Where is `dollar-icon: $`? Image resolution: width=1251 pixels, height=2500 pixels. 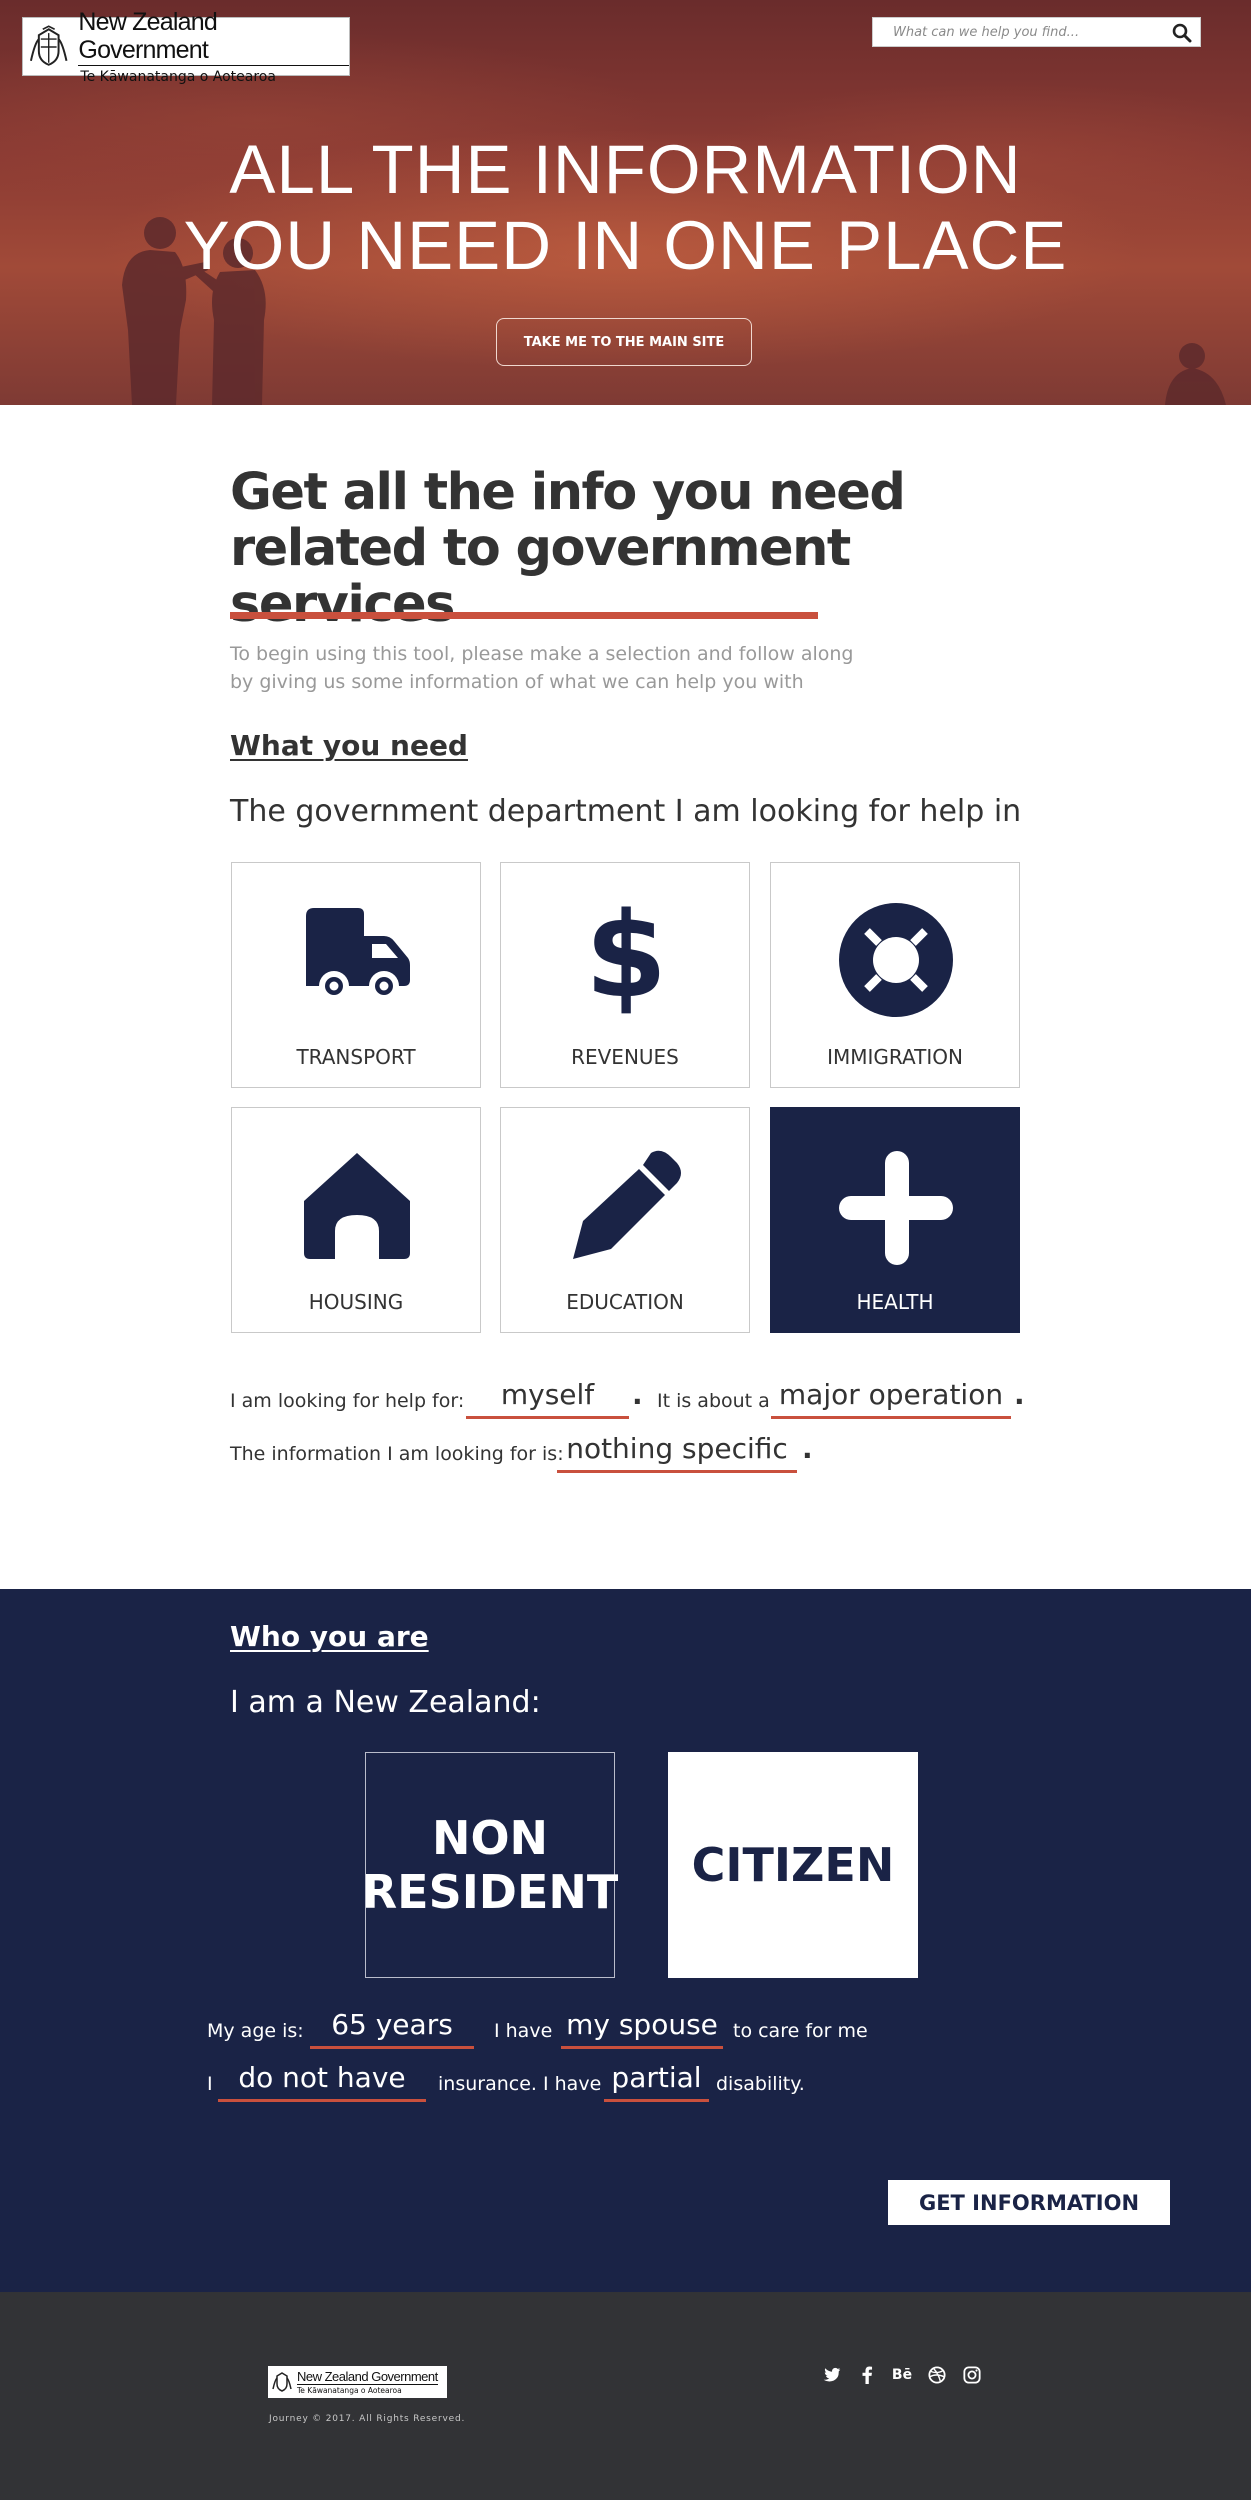
dollar-icon: $ is located at coordinates (626, 961).